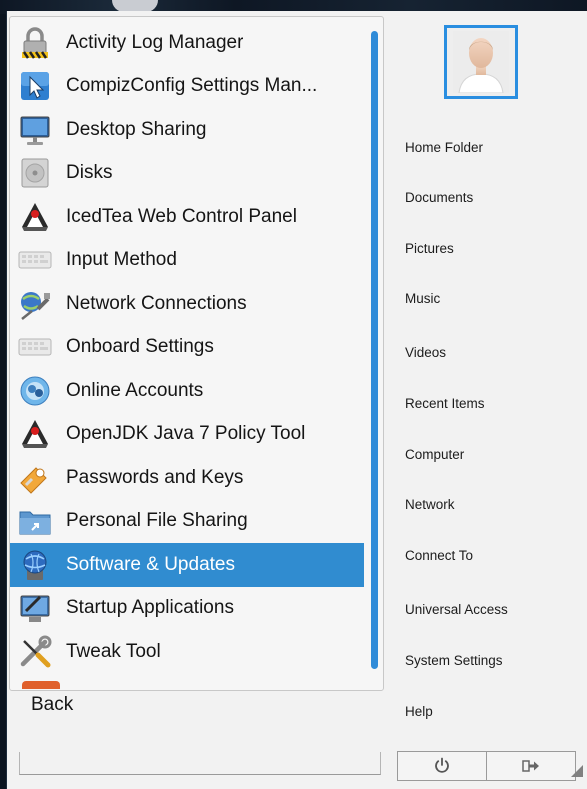  Describe the element at coordinates (434, 454) in the screenshot. I see `place-computer: Computer` at that location.